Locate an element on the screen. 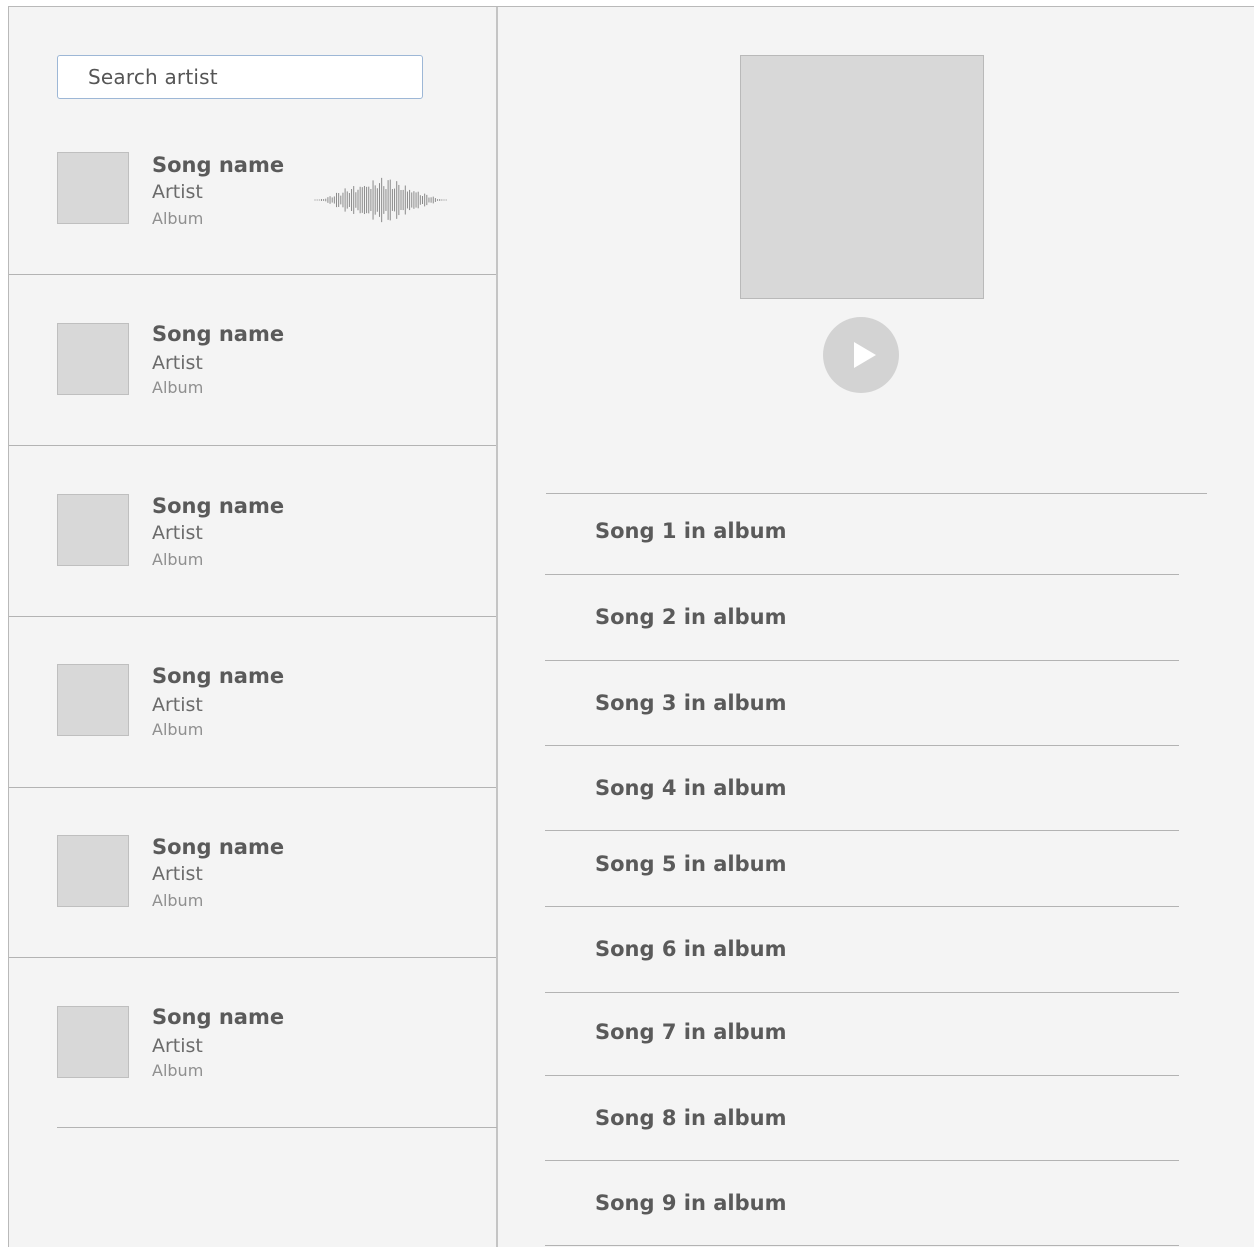 The width and height of the screenshot is (1255, 1247). waveform-icon is located at coordinates (380, 200).